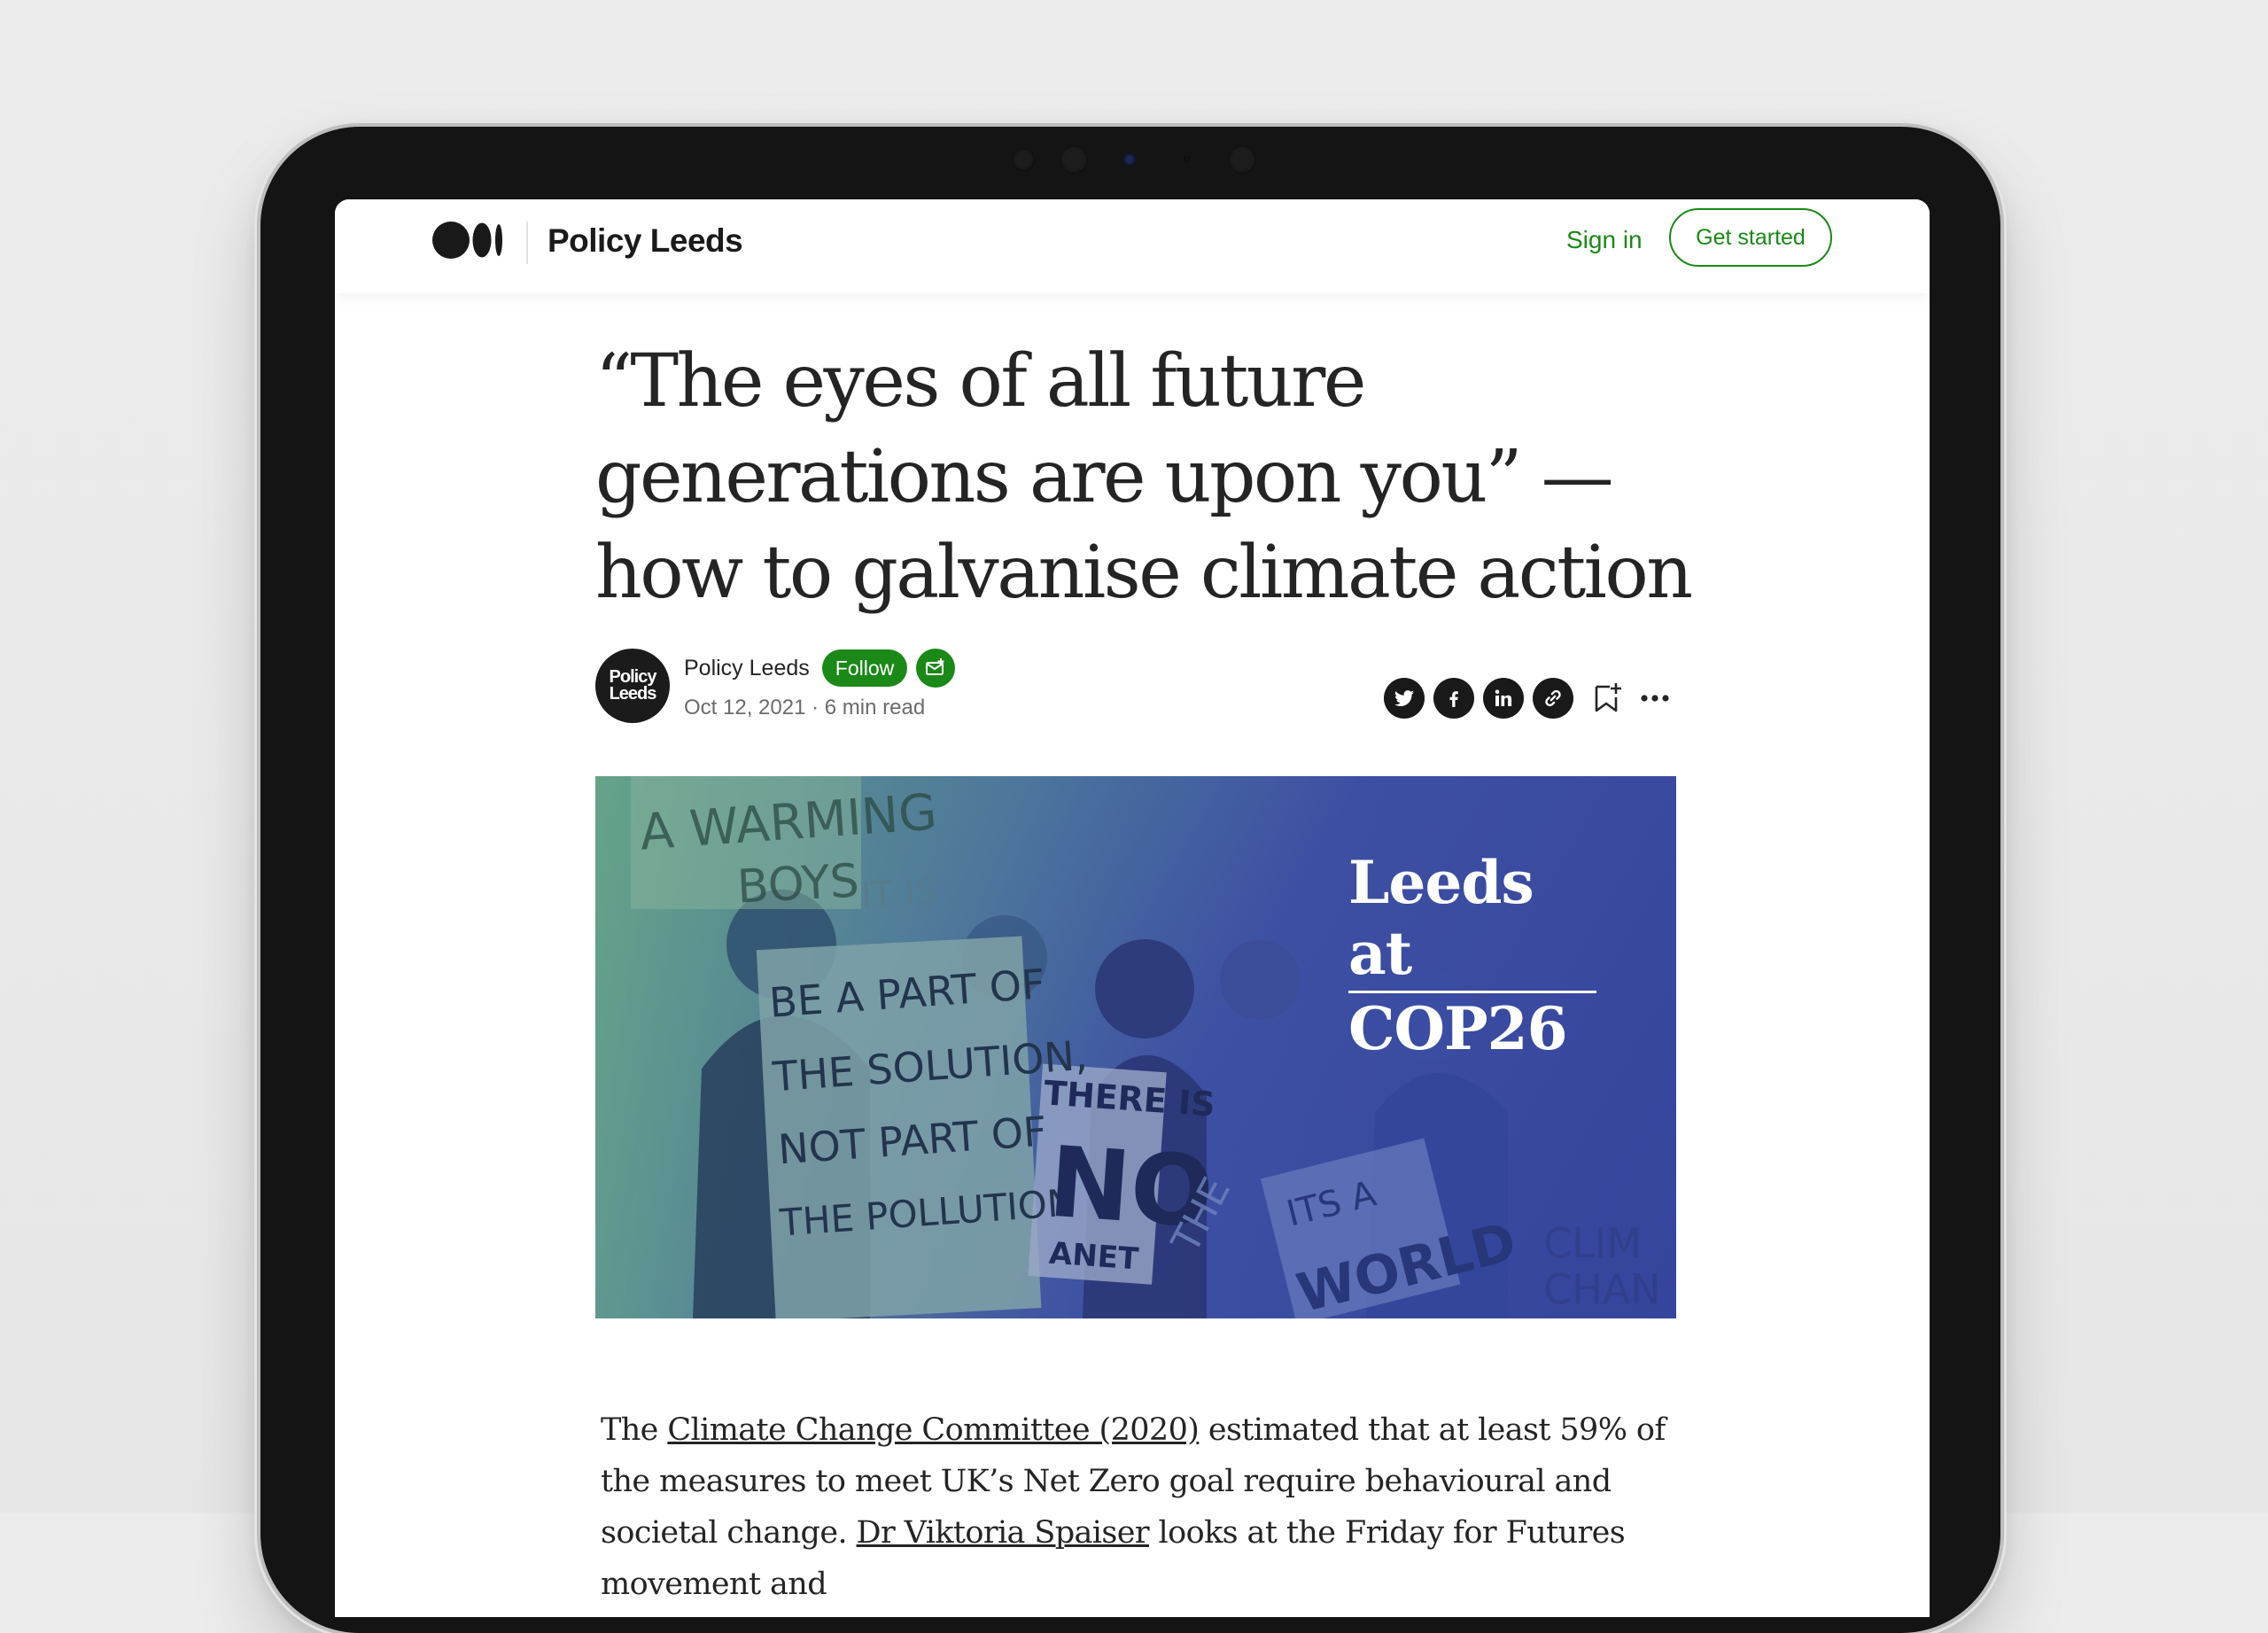 This screenshot has width=2268, height=1633. I want to click on hero-title: Leeds at COP26, so click(1499, 955).